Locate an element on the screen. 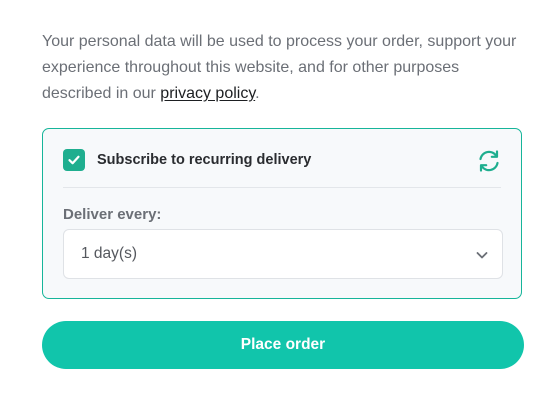 This screenshot has width=558, height=404. refresh-icon is located at coordinates (489, 161).